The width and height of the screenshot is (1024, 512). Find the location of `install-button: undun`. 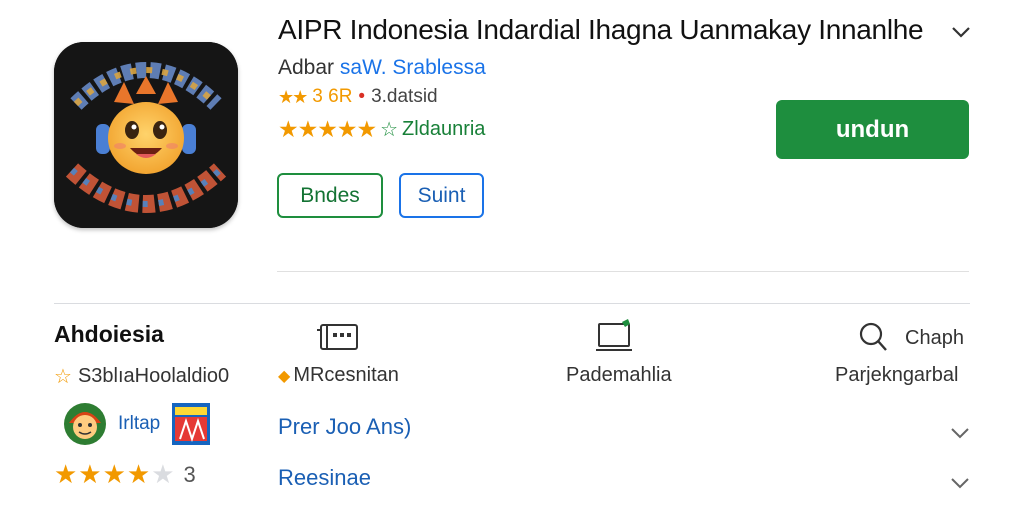

install-button: undun is located at coordinates (872, 129).